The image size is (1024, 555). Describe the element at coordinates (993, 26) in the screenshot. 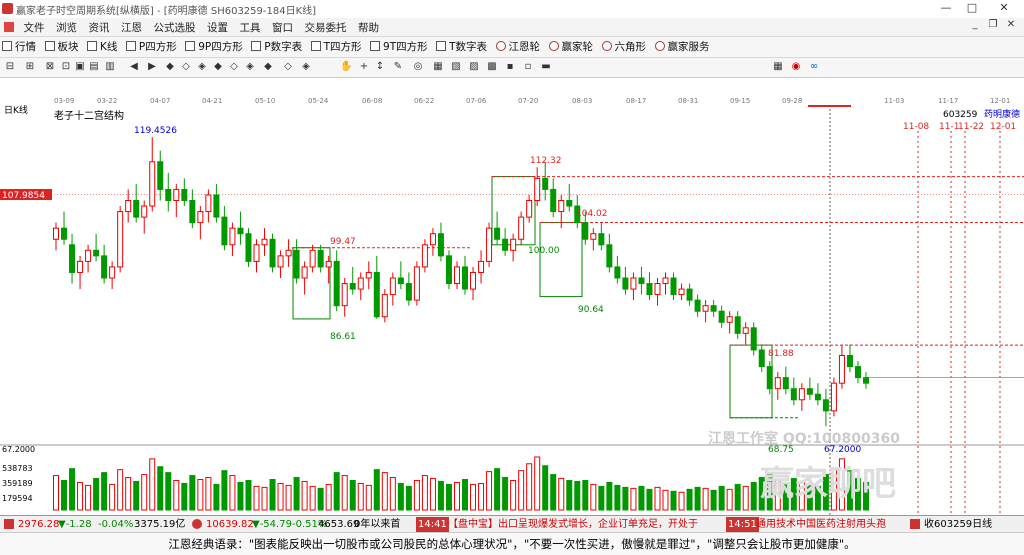

I see `mdi-restore-button: ❐` at that location.